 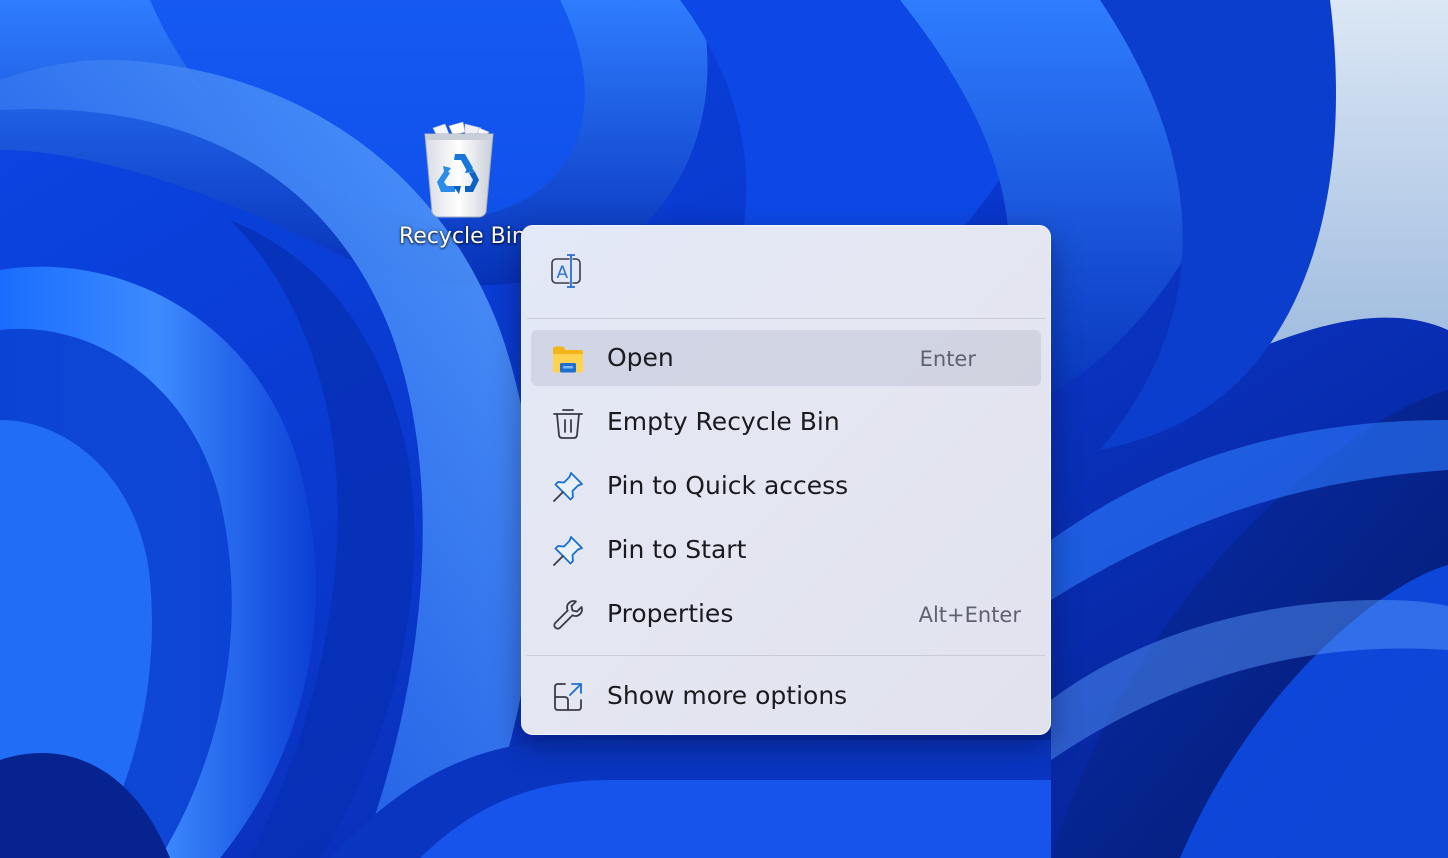 I want to click on menu-item-show-more-options: Show more options, so click(x=786, y=696).